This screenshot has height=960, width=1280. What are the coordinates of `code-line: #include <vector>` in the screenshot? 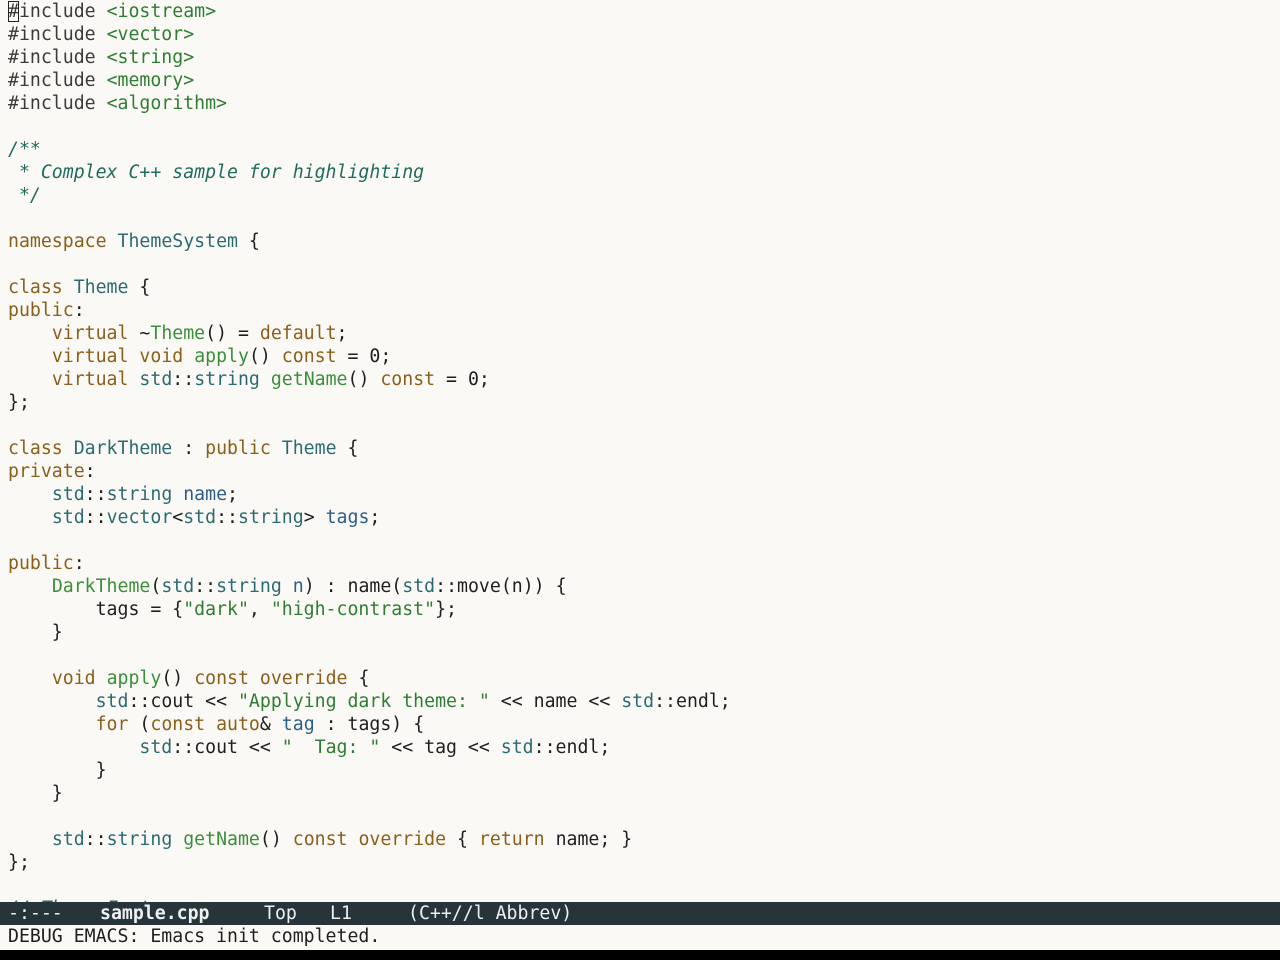 It's located at (644, 34).